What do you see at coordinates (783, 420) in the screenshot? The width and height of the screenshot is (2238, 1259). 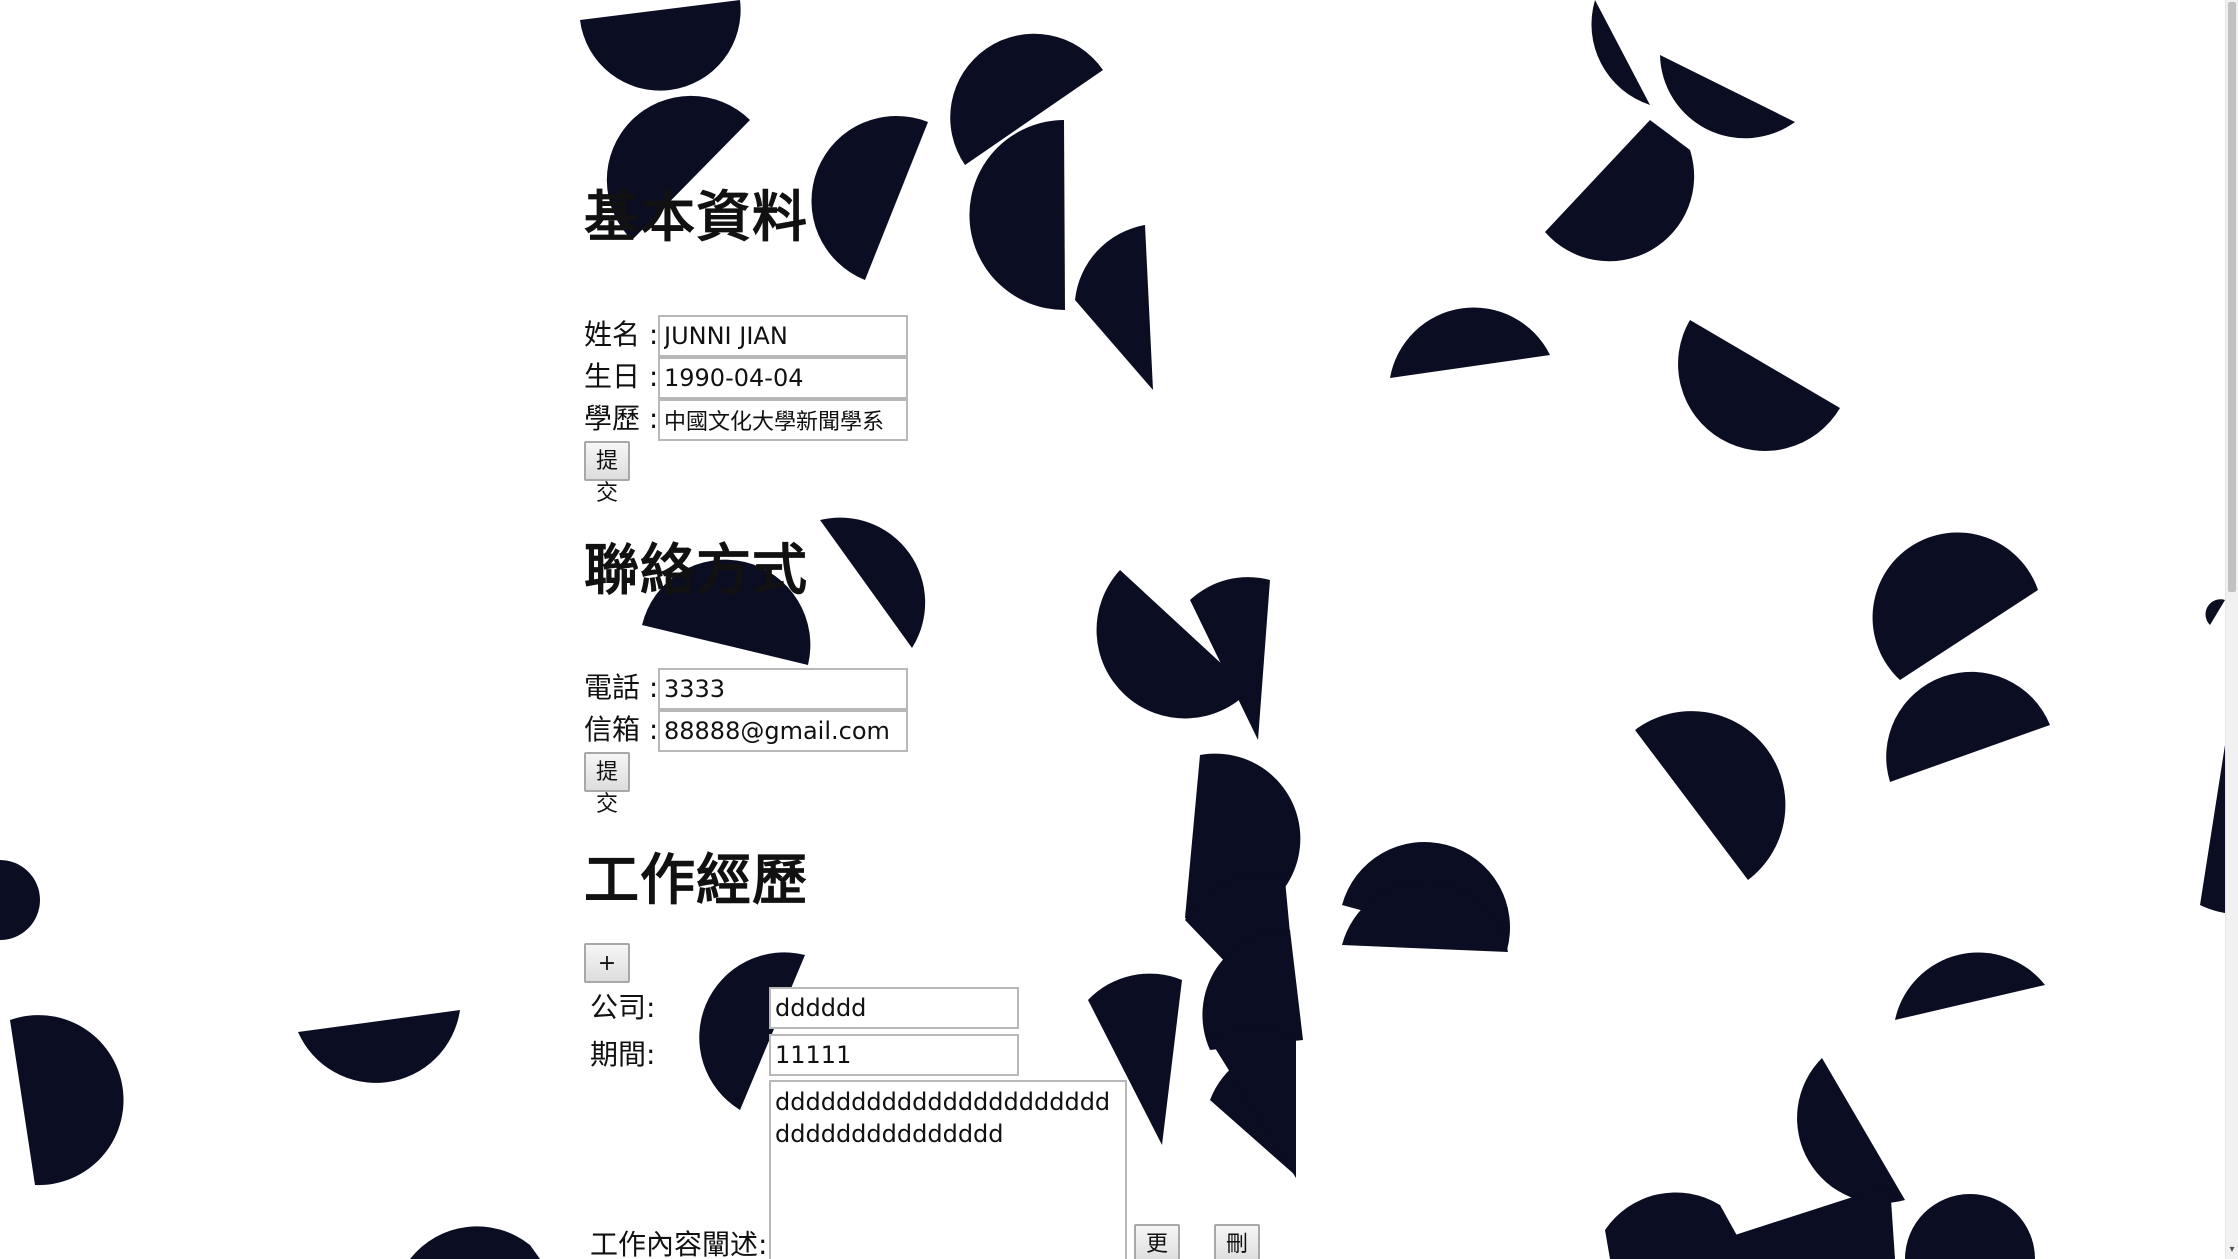 I see `education-input` at bounding box center [783, 420].